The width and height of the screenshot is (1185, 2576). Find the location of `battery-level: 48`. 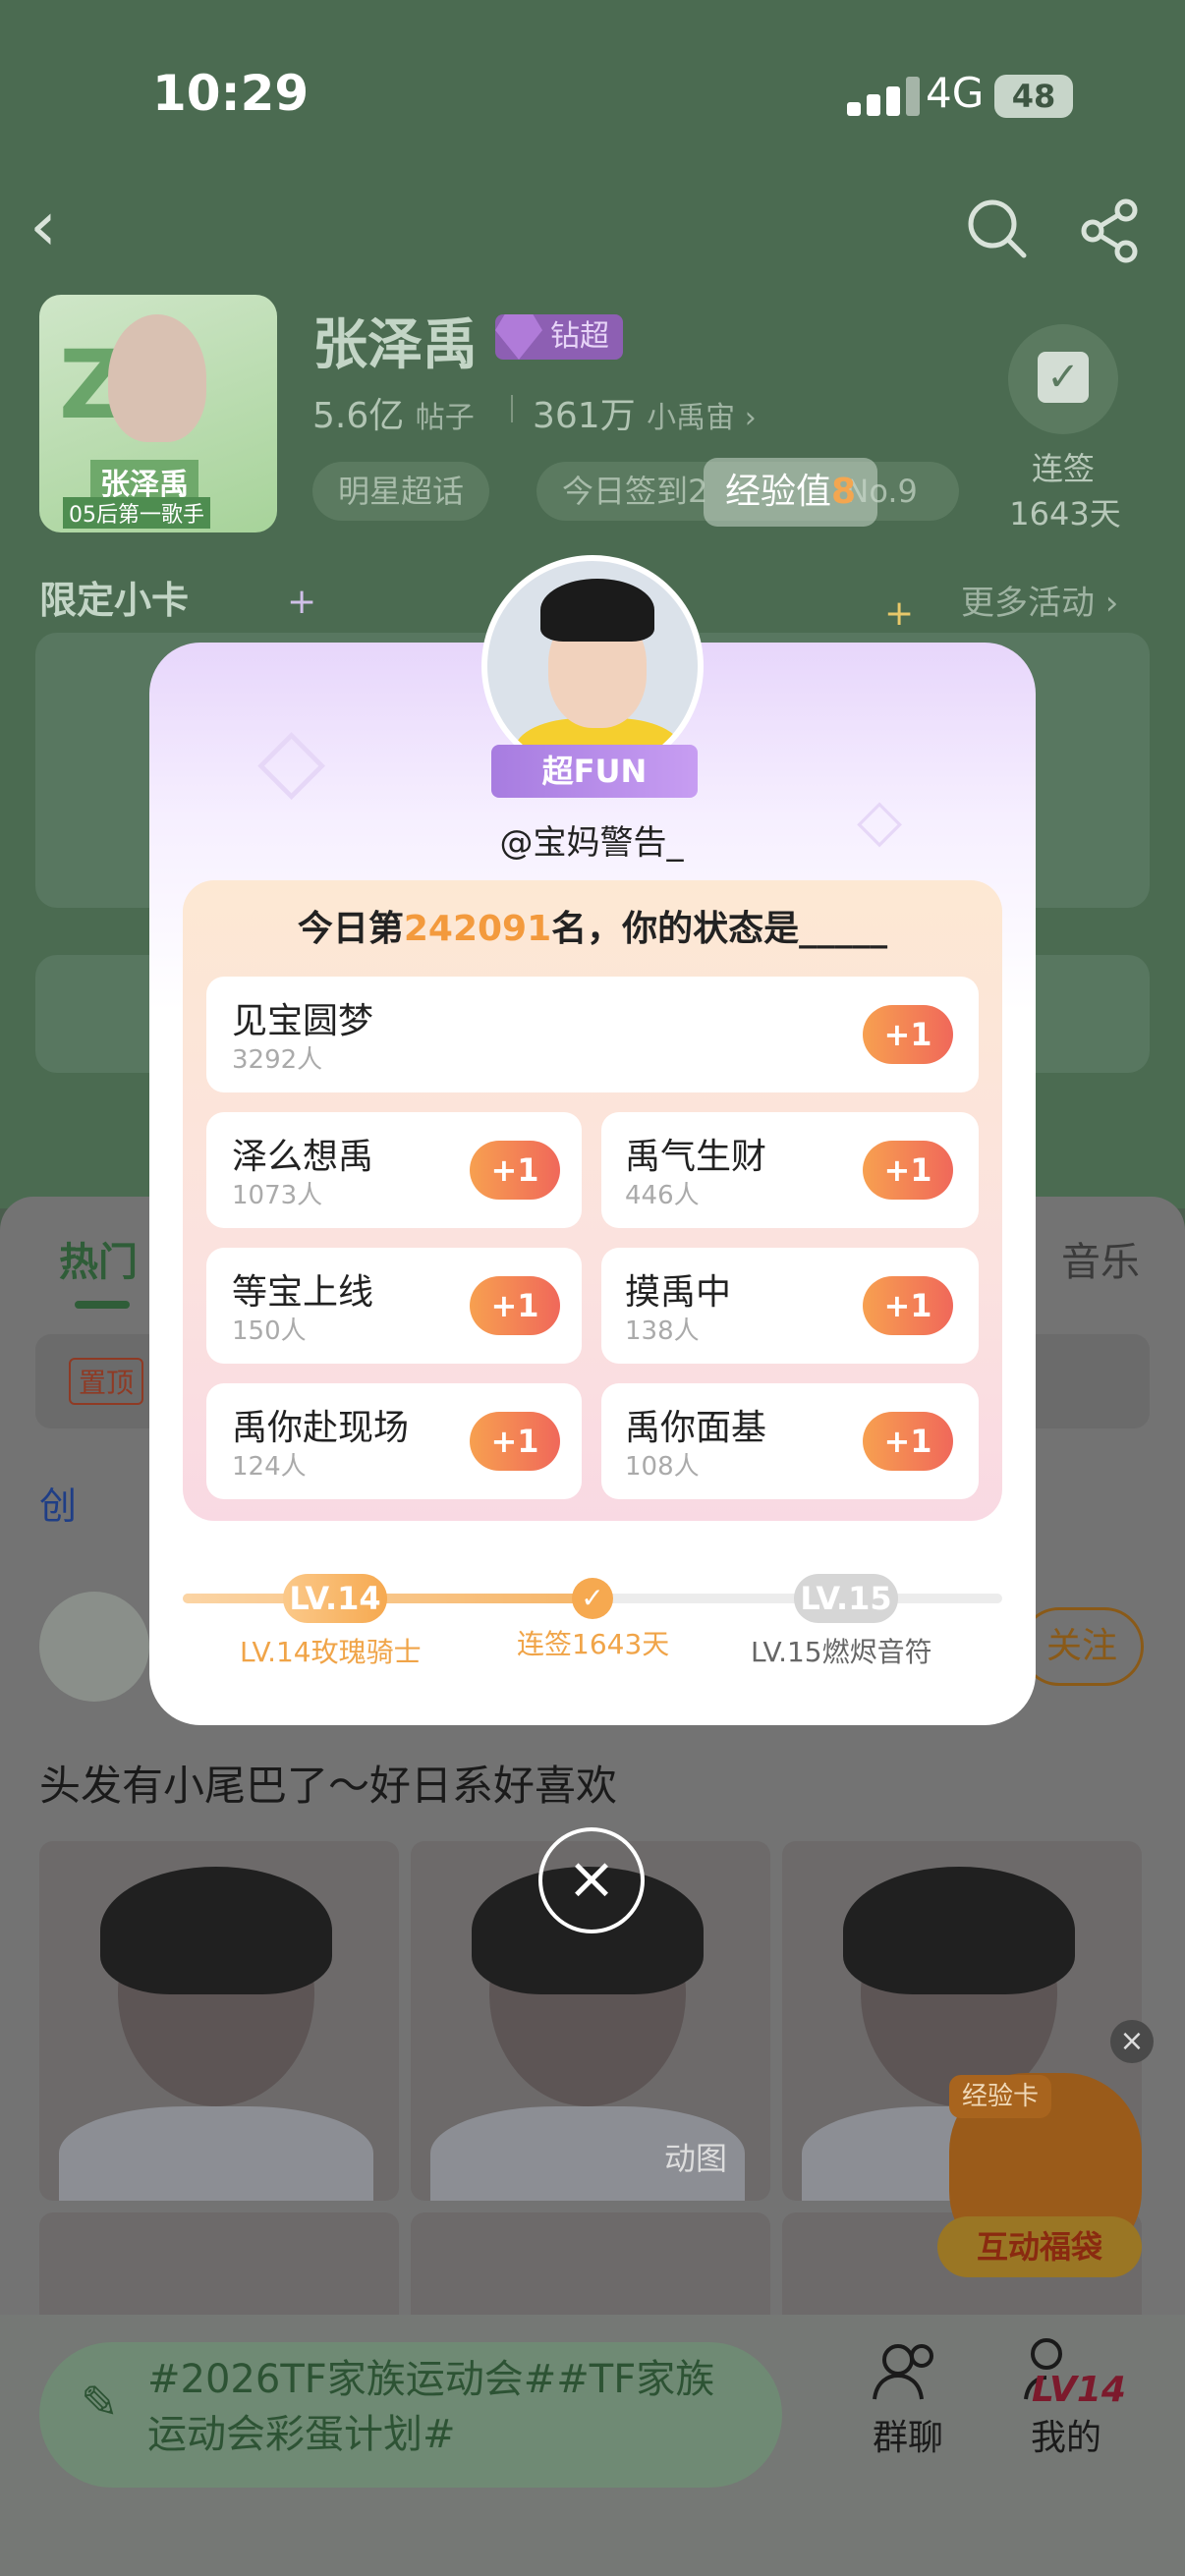

battery-level: 48 is located at coordinates (1034, 96).